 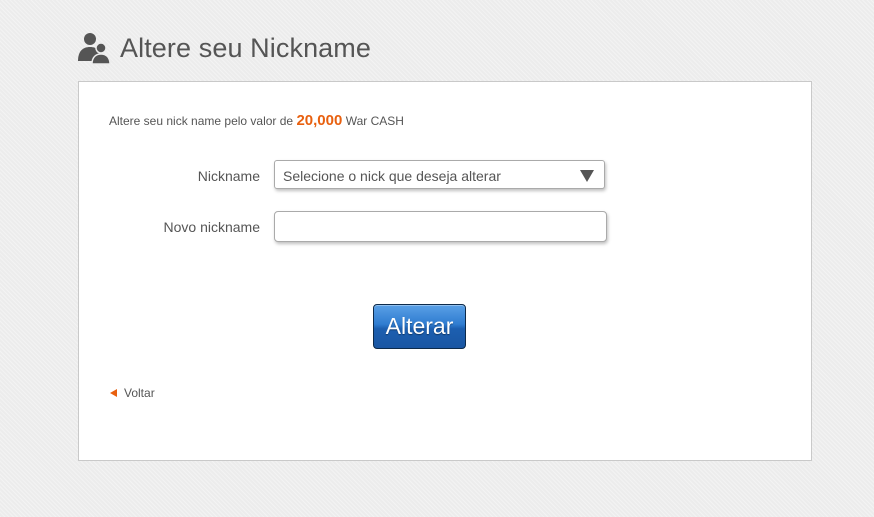 I want to click on page-header: Altere seu Nickname, so click(x=224, y=48).